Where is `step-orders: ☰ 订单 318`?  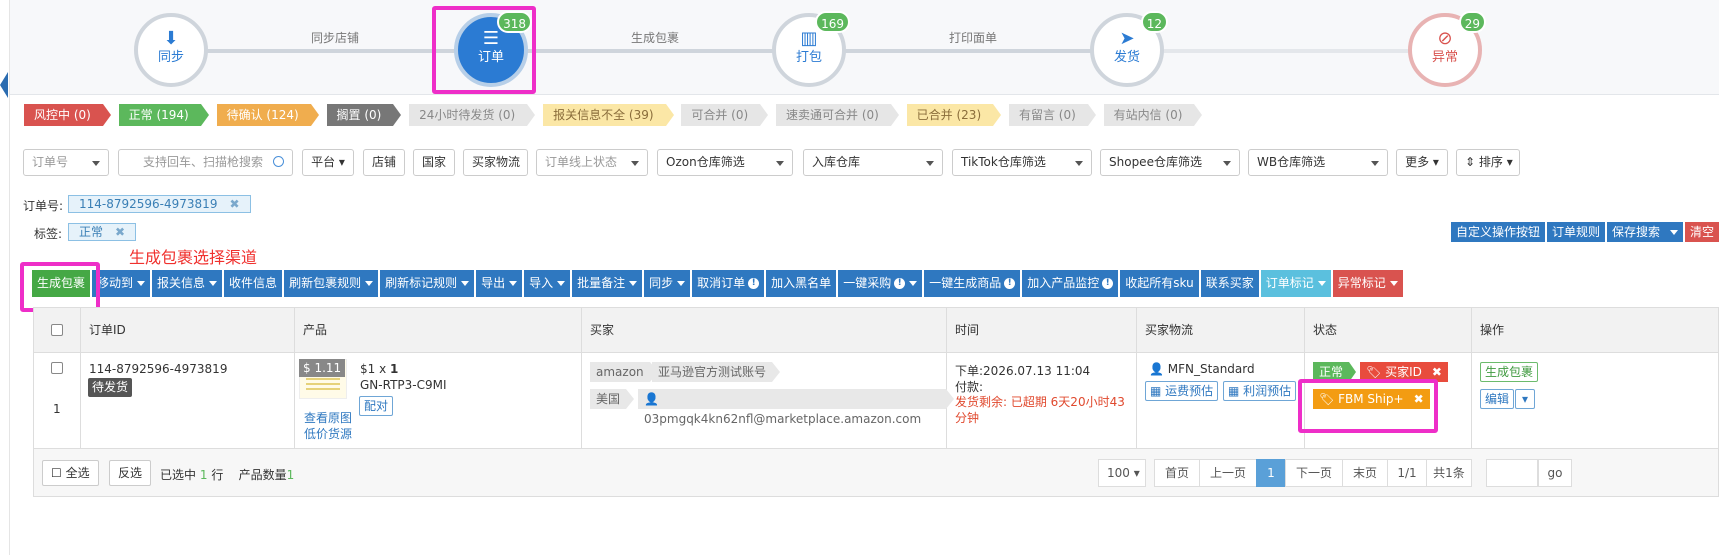
step-orders: ☰ 订单 318 is located at coordinates (493, 49).